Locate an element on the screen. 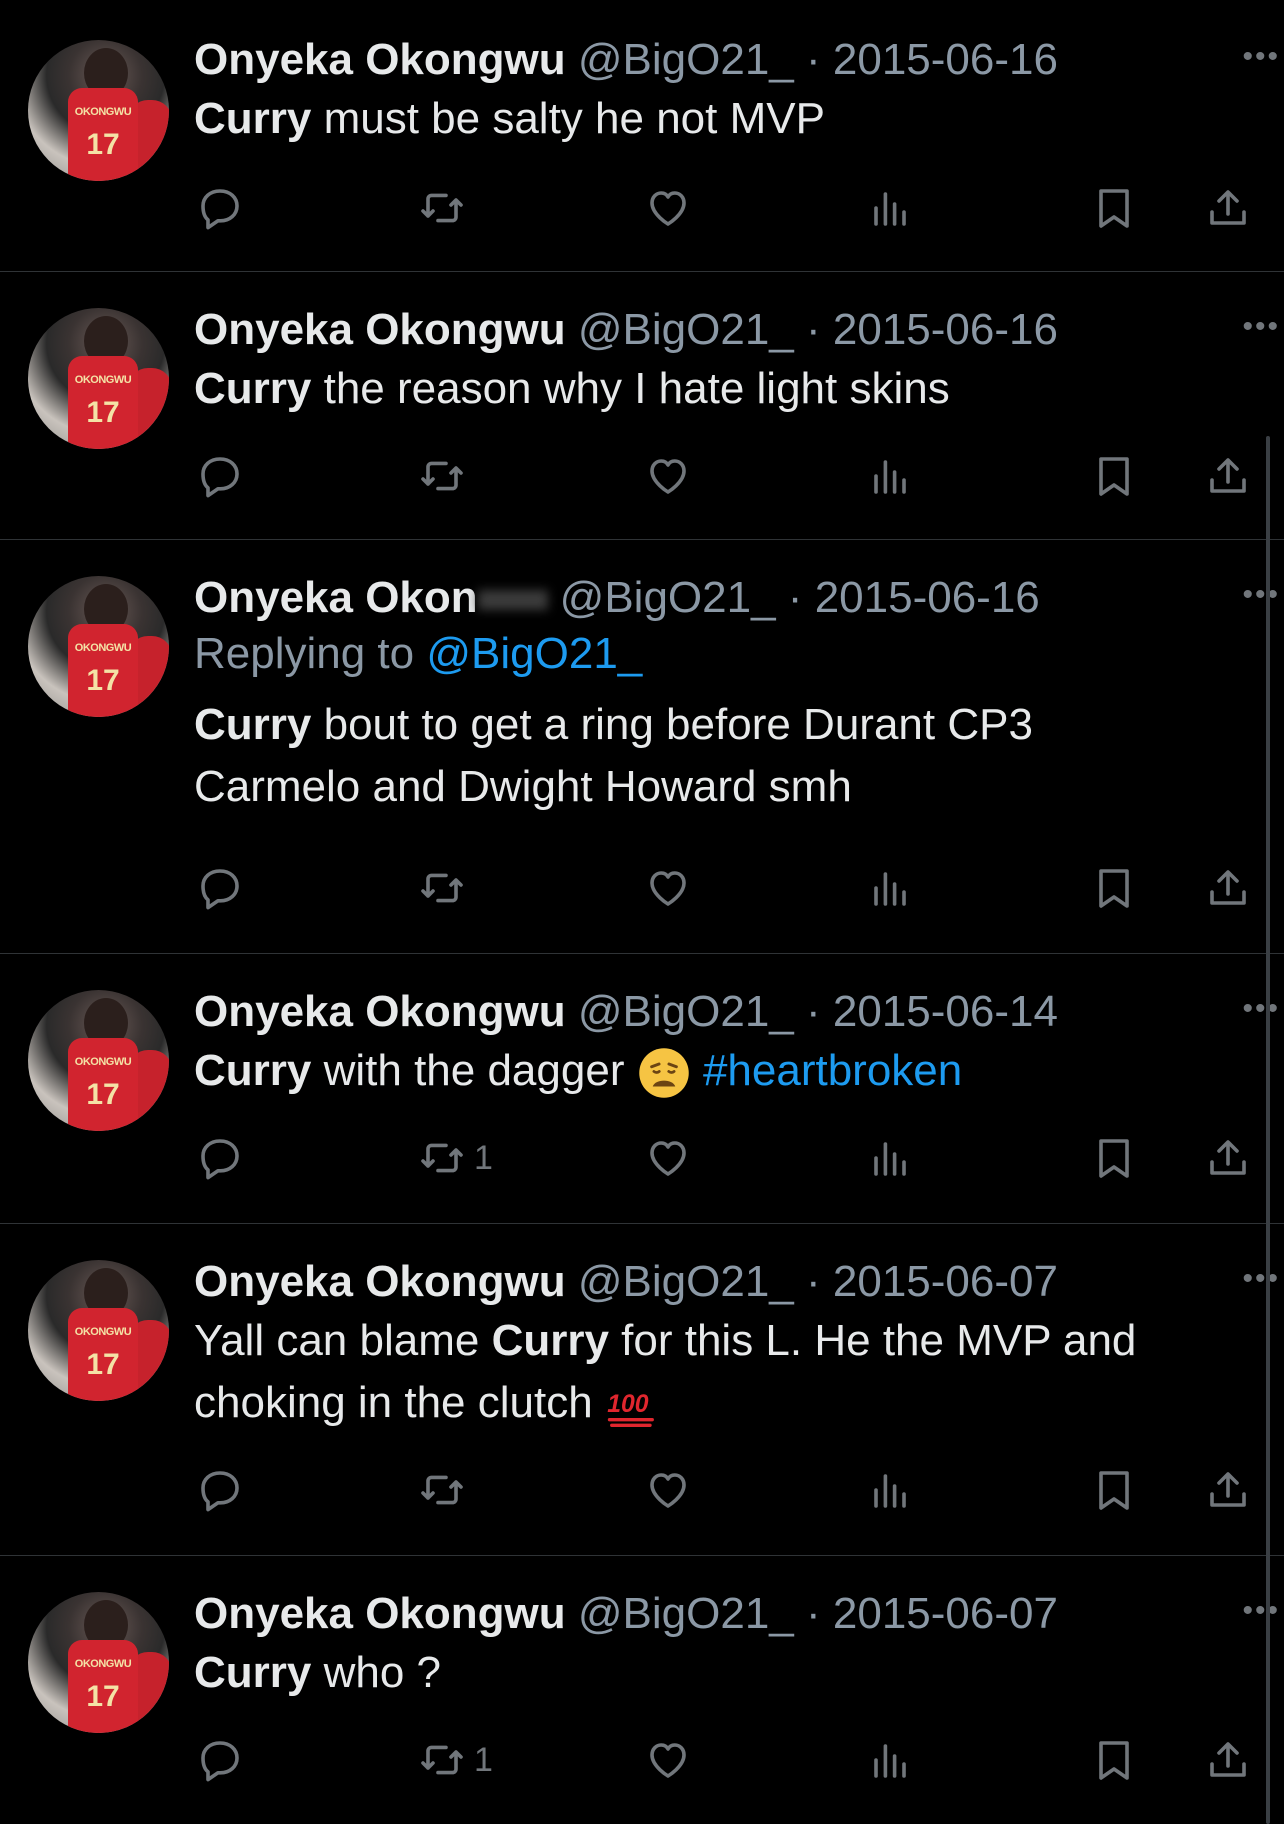 The height and width of the screenshot is (1824, 1284). text-rest: must be salty he not MVP is located at coordinates (568, 118).